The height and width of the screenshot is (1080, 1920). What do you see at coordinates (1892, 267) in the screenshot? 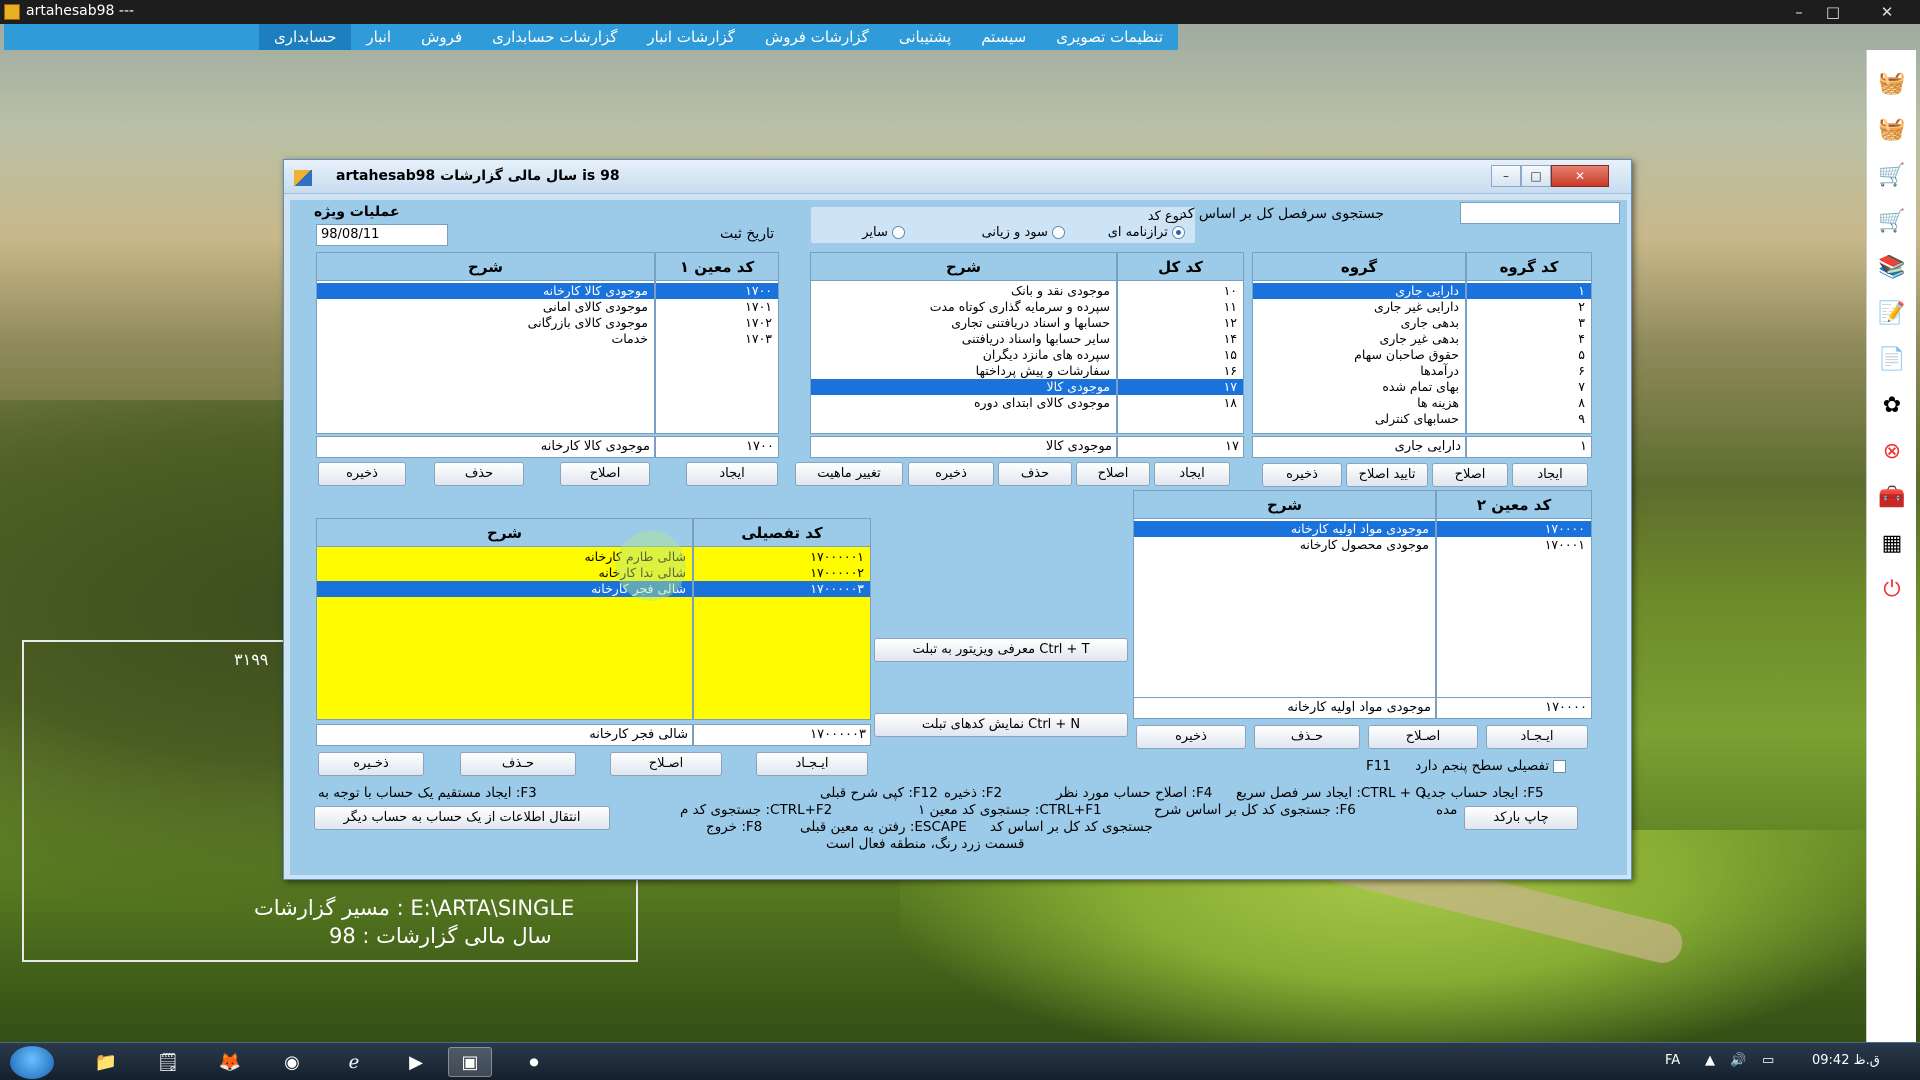
I see `books-icon: 📚` at bounding box center [1892, 267].